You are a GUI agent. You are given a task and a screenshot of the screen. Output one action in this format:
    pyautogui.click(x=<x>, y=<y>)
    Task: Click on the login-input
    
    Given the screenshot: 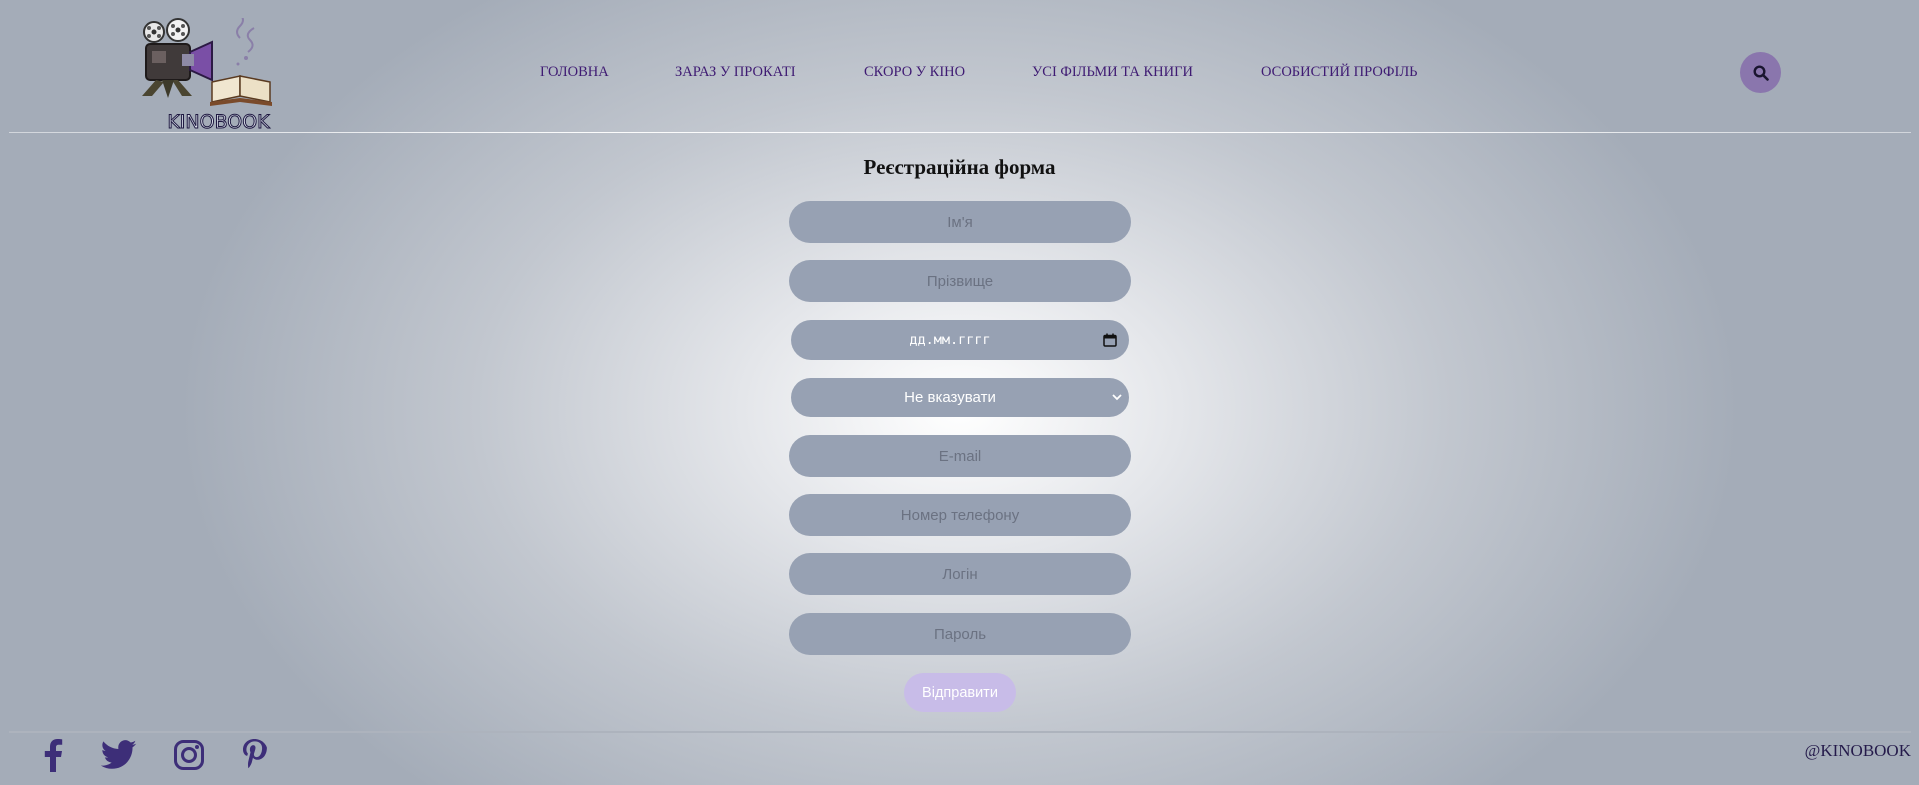 What is the action you would take?
    pyautogui.click(x=960, y=574)
    